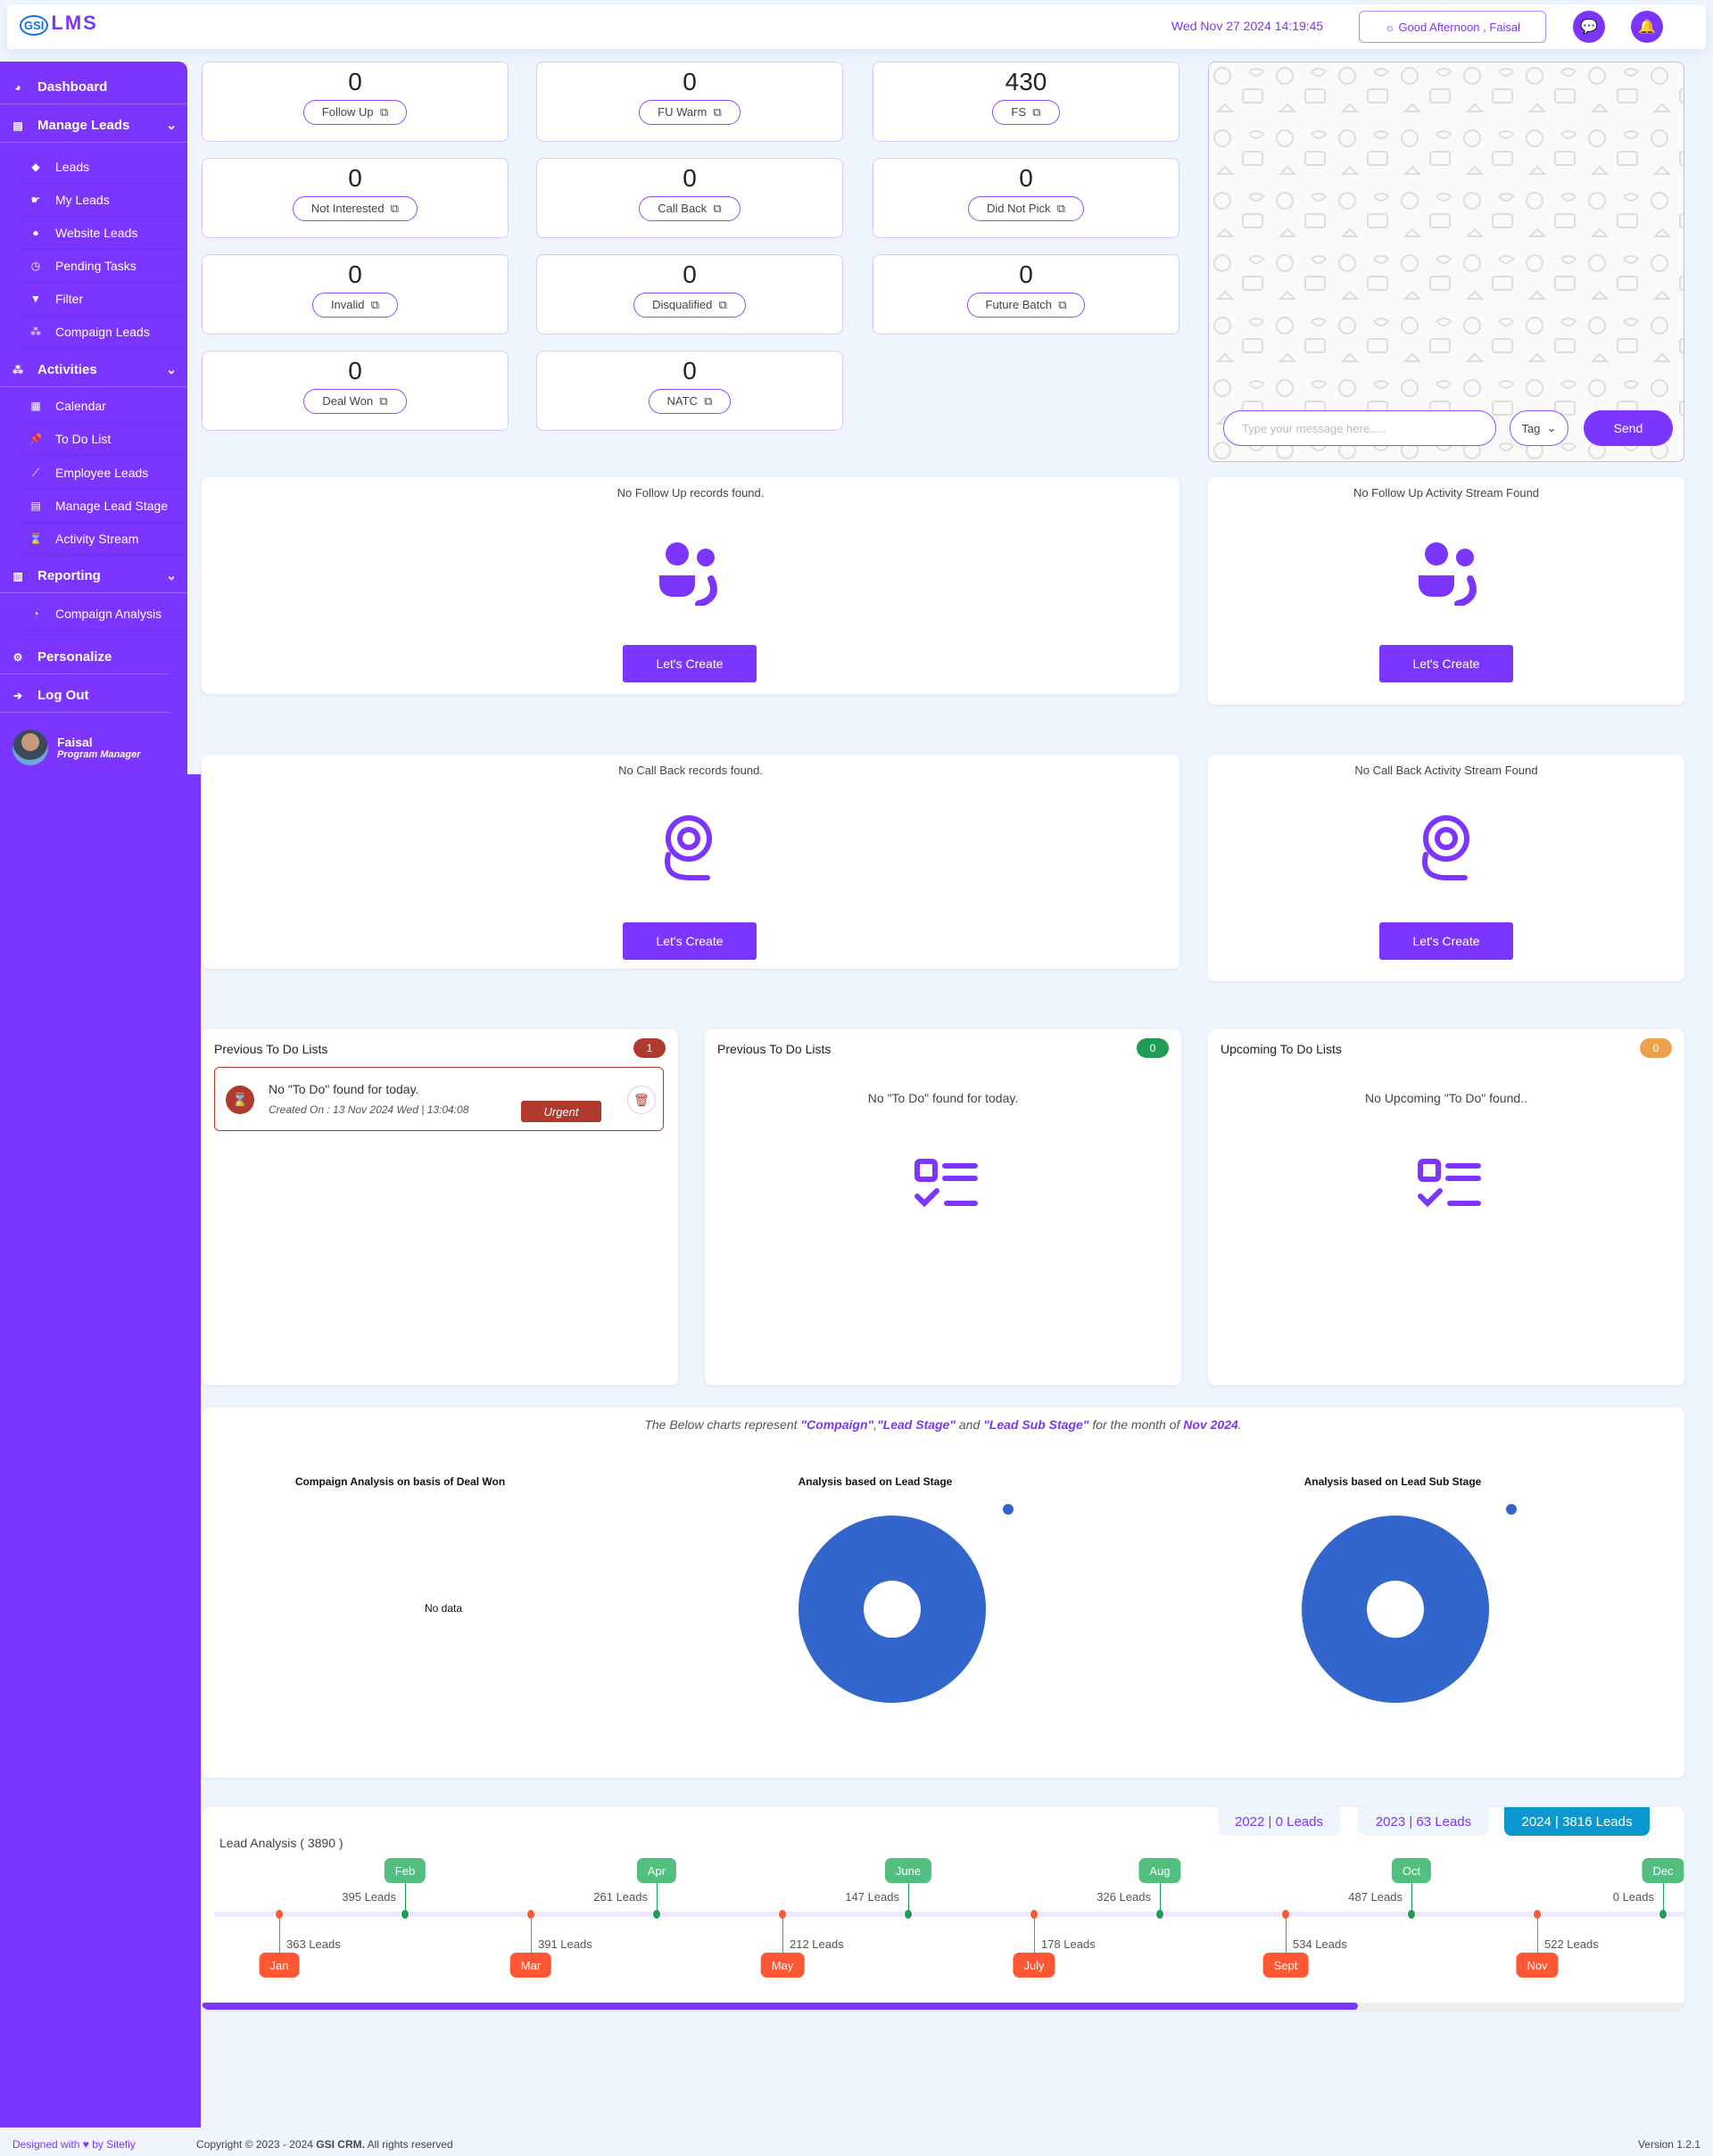 The height and width of the screenshot is (2156, 1713). What do you see at coordinates (1018, 304) in the screenshot?
I see `stat-label: Future Batch` at bounding box center [1018, 304].